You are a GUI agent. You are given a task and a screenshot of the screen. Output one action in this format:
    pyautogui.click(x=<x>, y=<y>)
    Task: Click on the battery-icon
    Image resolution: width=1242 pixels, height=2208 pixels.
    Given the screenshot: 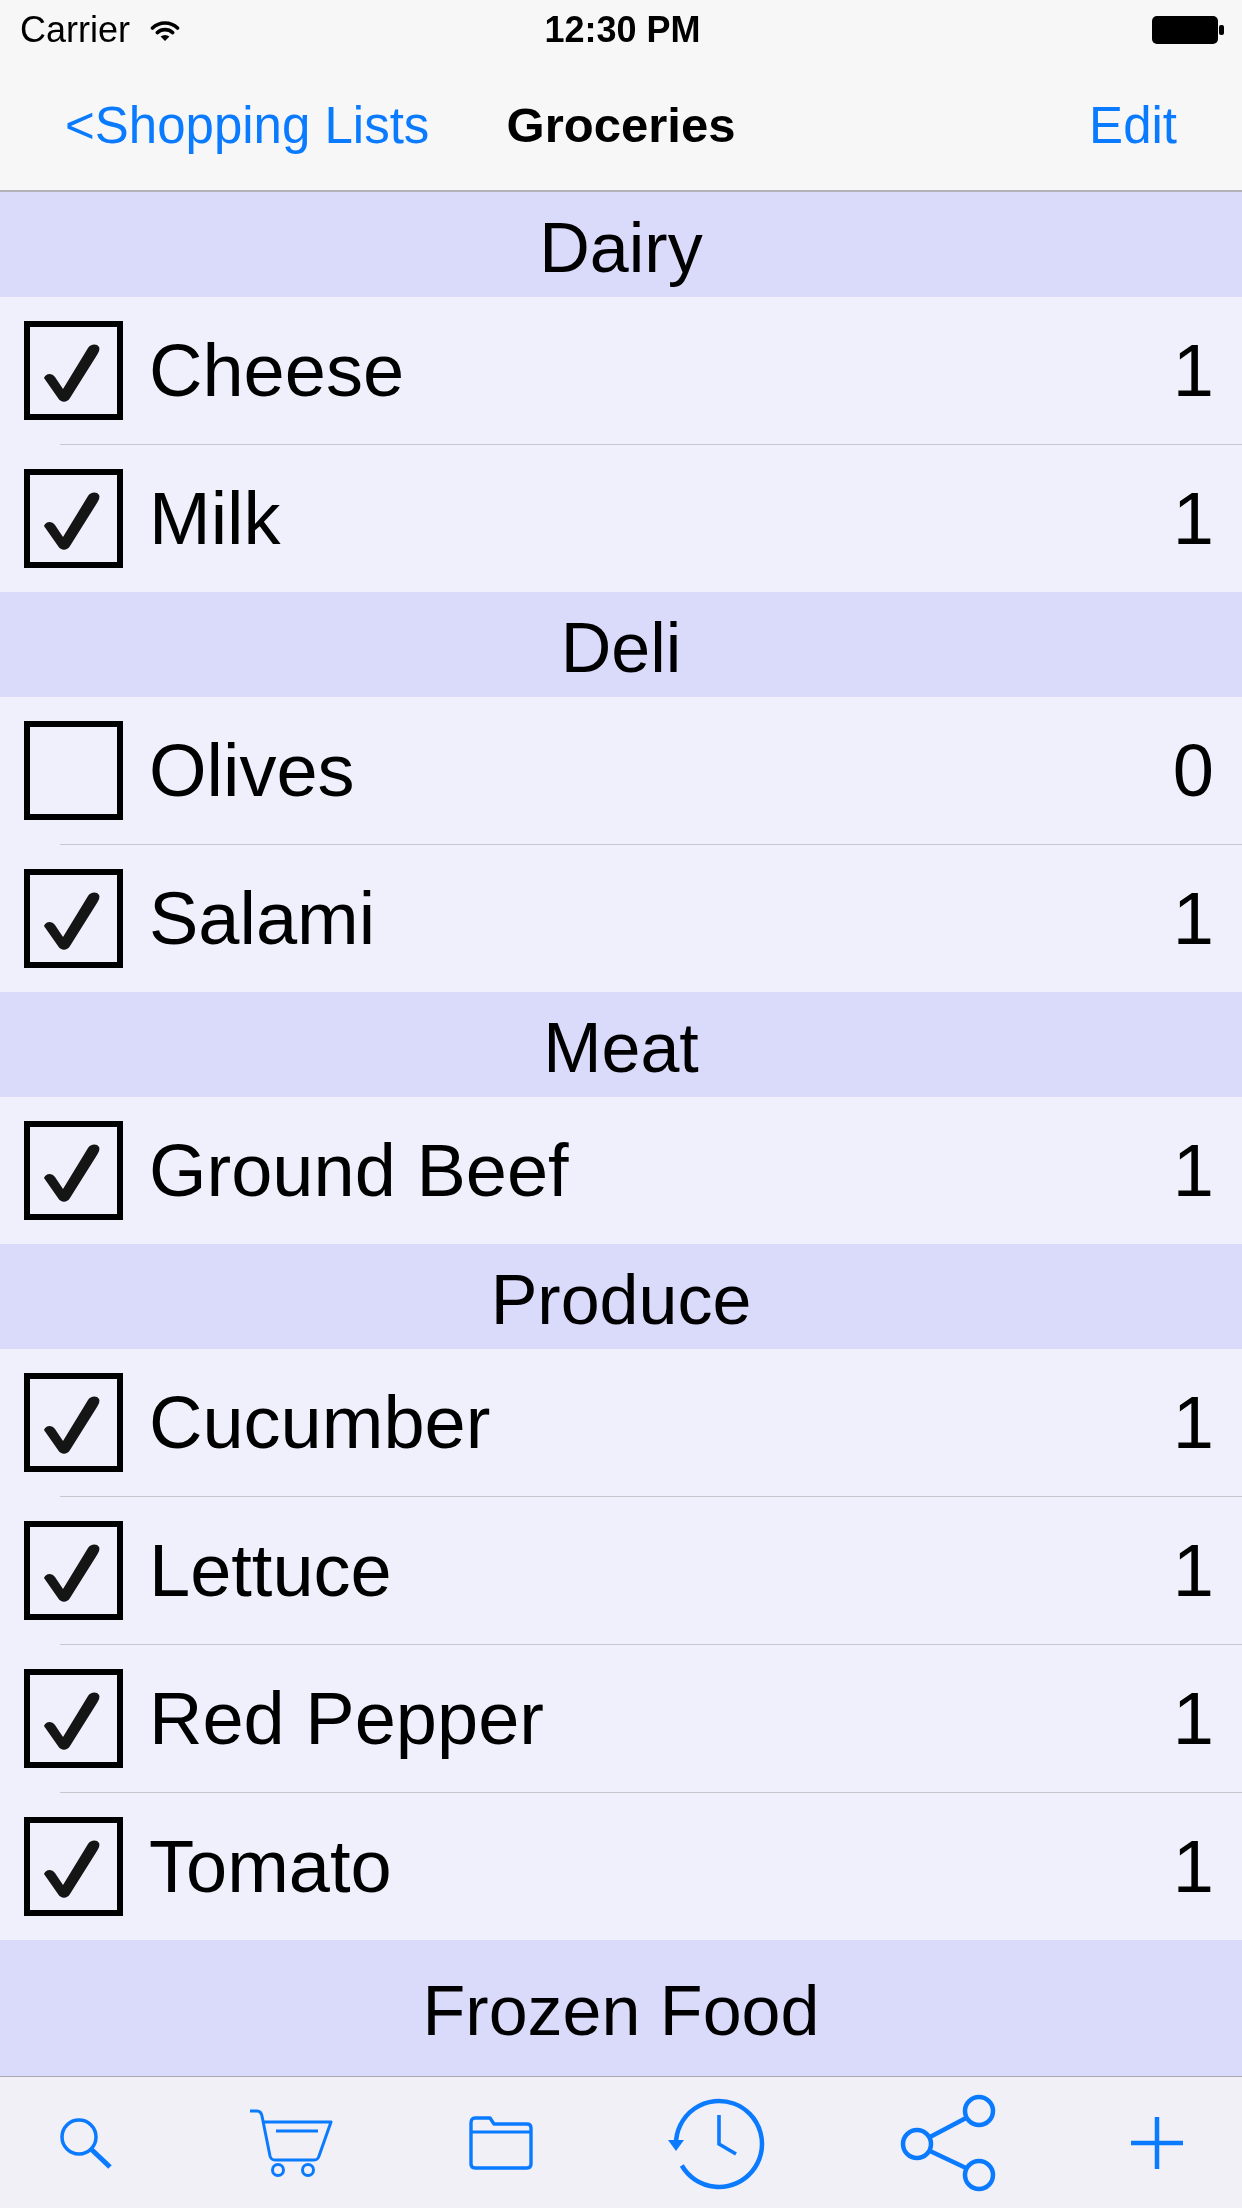 What is the action you would take?
    pyautogui.click(x=1188, y=30)
    